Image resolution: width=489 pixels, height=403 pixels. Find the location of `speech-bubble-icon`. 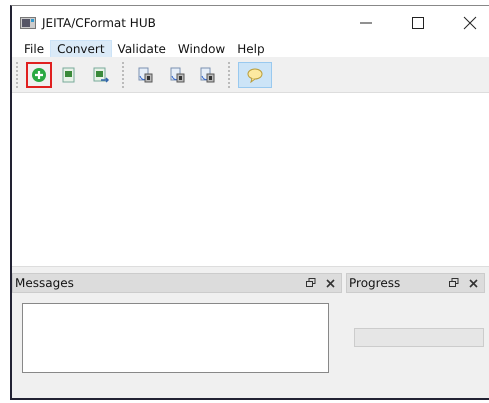

speech-bubble-icon is located at coordinates (255, 74).